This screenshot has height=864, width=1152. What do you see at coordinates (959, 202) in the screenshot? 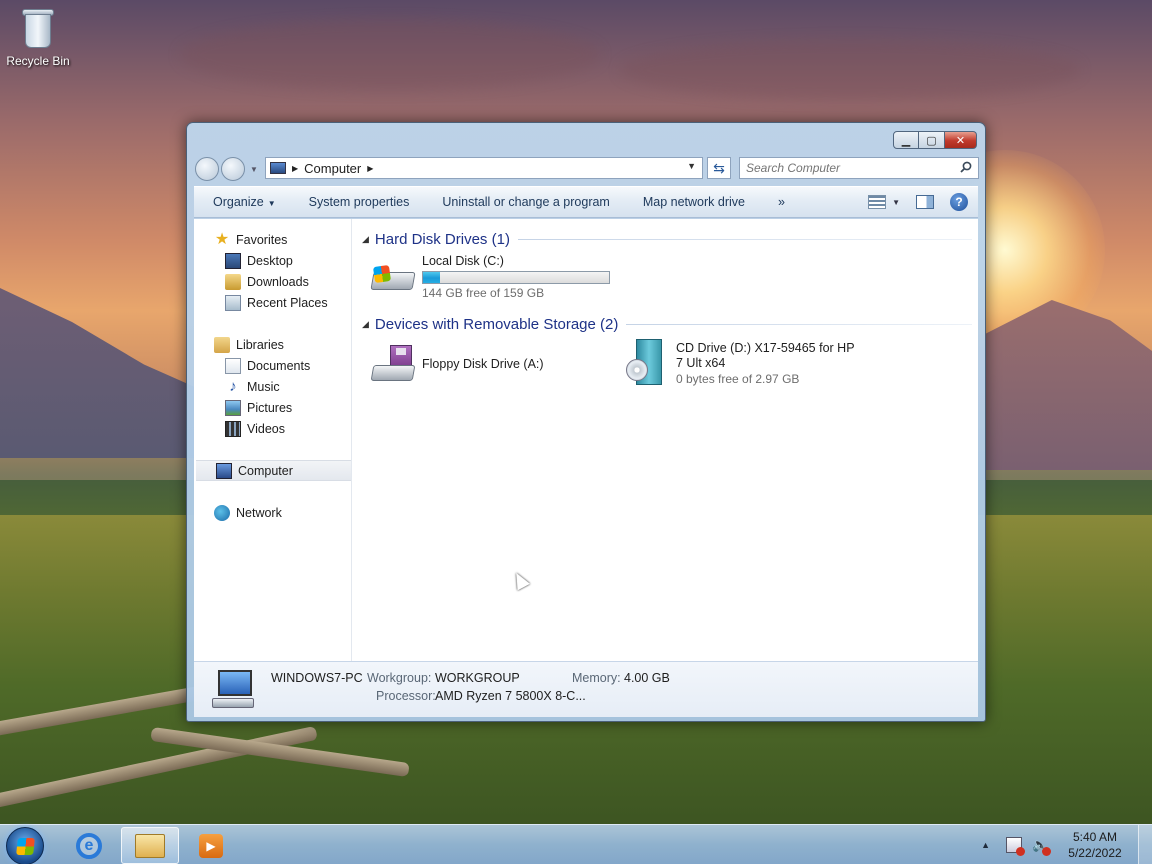
I see `help-icon: ?` at bounding box center [959, 202].